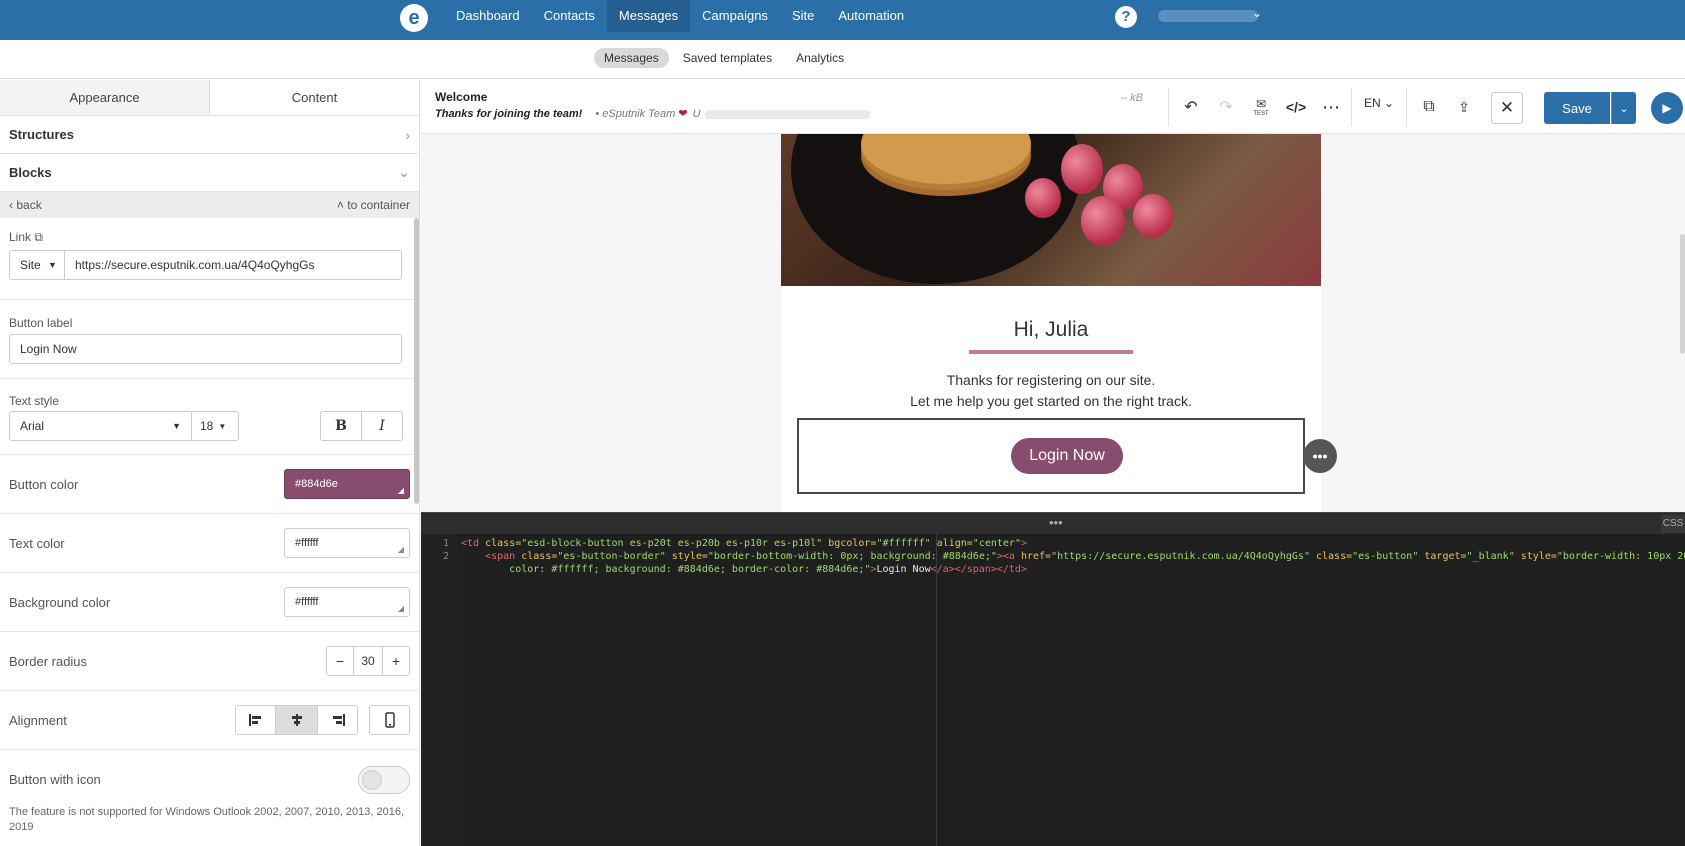 The width and height of the screenshot is (1685, 846). Describe the element at coordinates (803, 16) in the screenshot. I see `nav-site: Site` at that location.